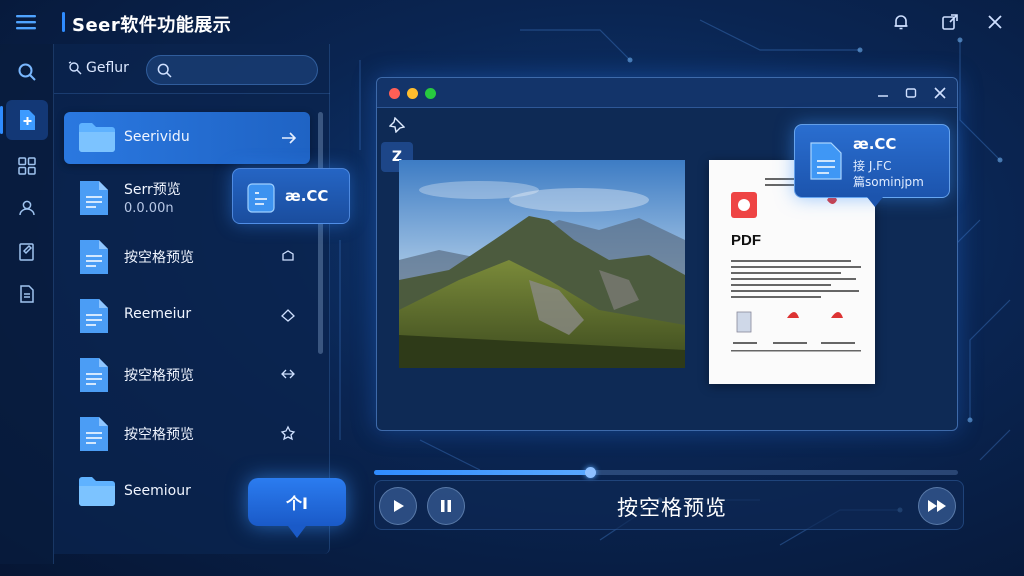 This screenshot has height=576, width=1024. I want to click on file-name: Seerividu, so click(157, 137).